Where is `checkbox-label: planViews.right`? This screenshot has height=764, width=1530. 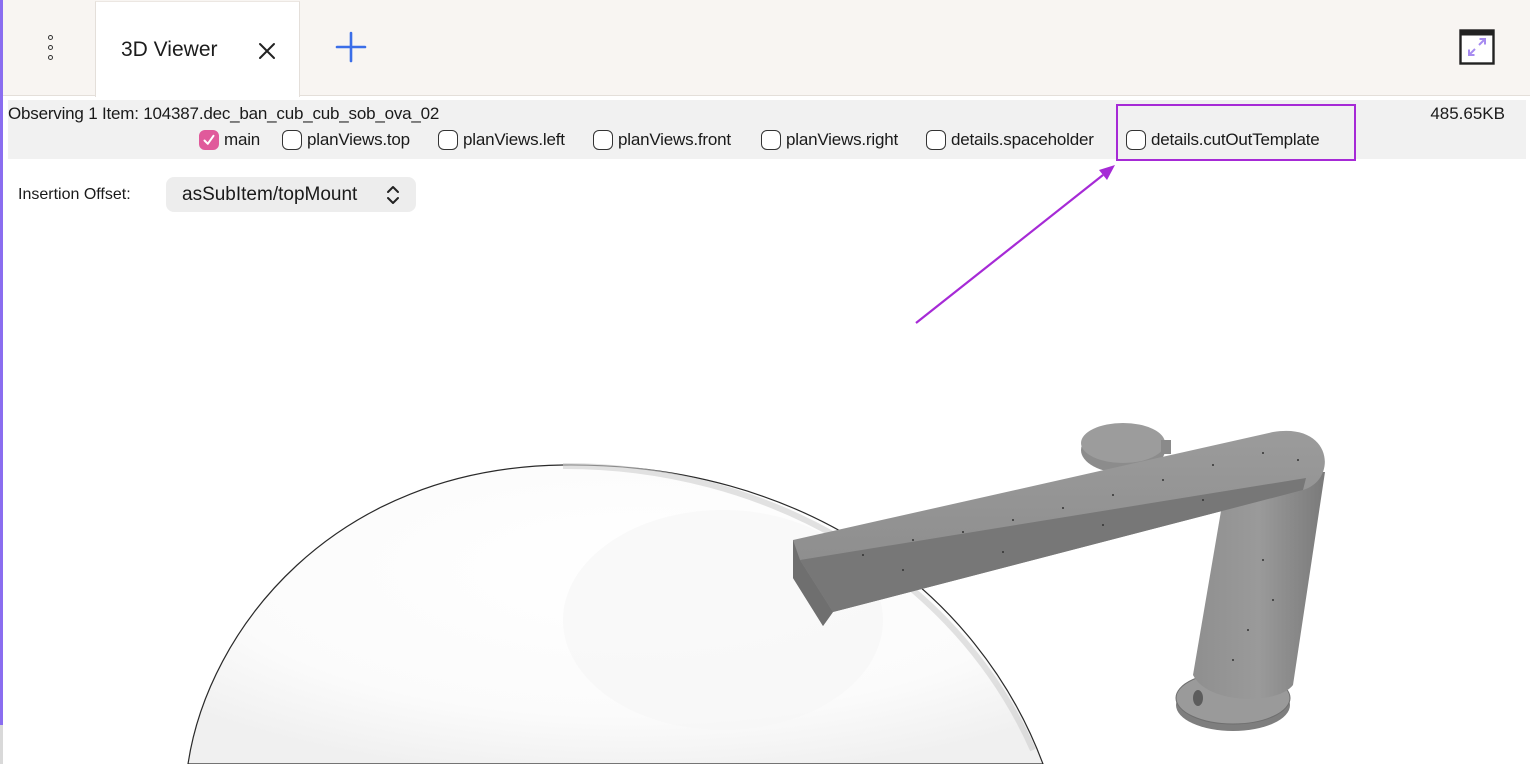 checkbox-label: planViews.right is located at coordinates (842, 139).